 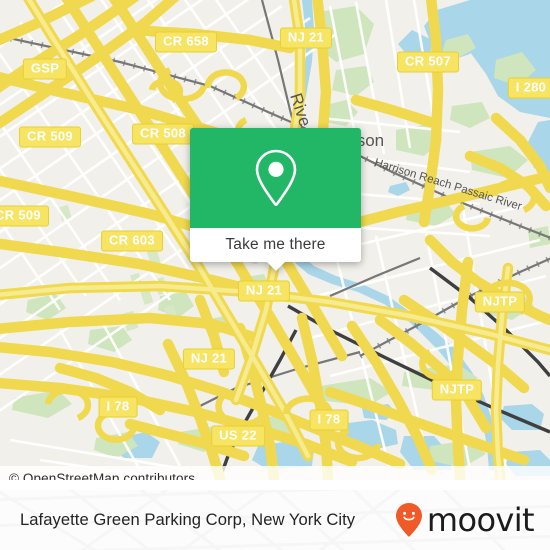 I want to click on road-shield: I 280, so click(x=528, y=88).